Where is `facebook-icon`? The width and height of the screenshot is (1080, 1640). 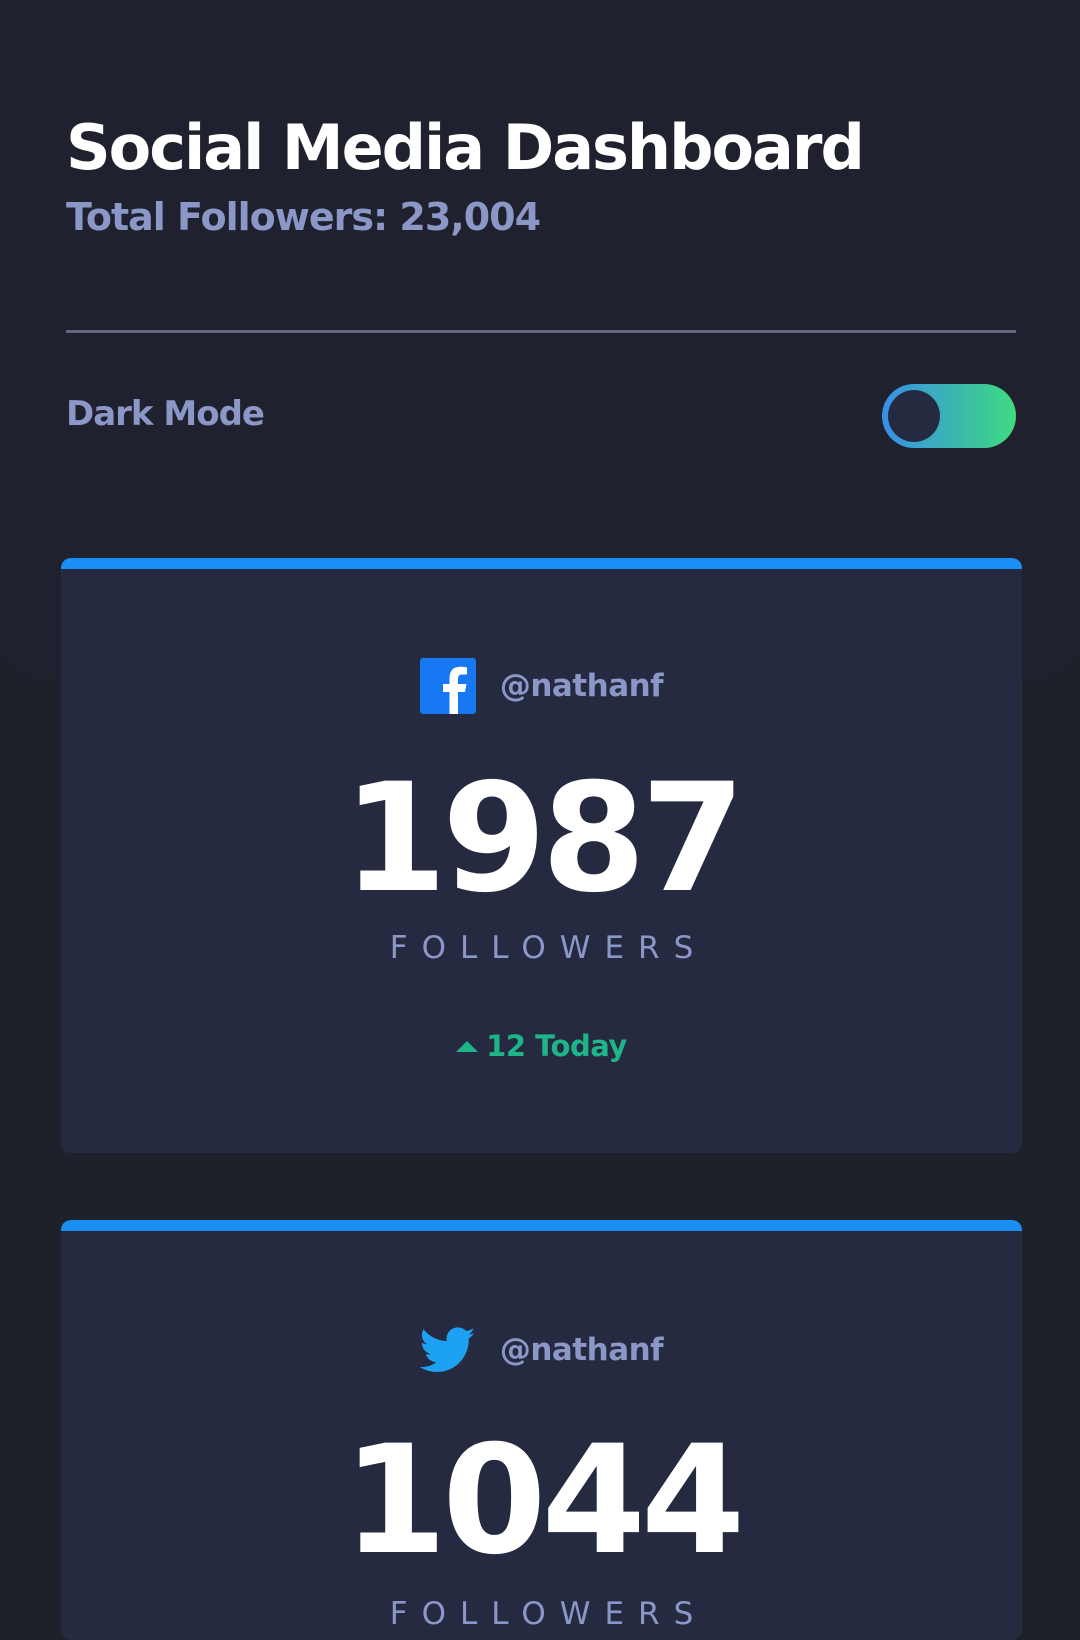
facebook-icon is located at coordinates (447, 686).